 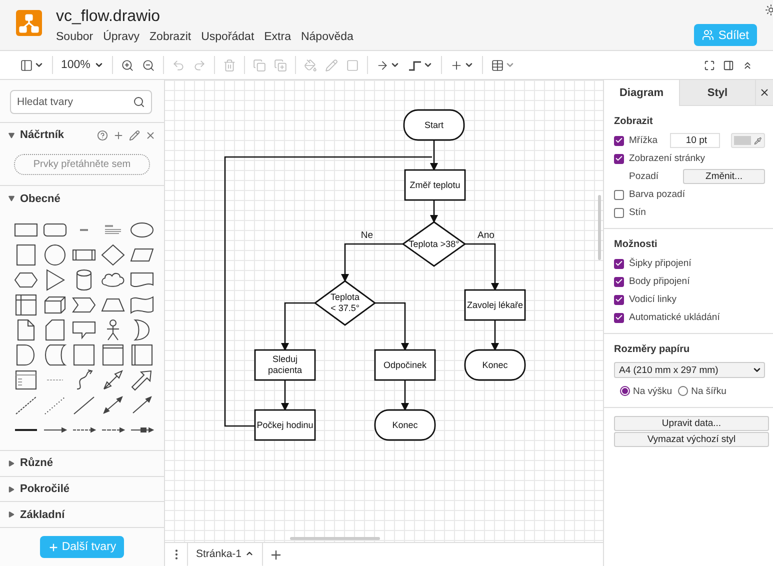 What do you see at coordinates (764, 93) in the screenshot?
I see `close-panel-icon` at bounding box center [764, 93].